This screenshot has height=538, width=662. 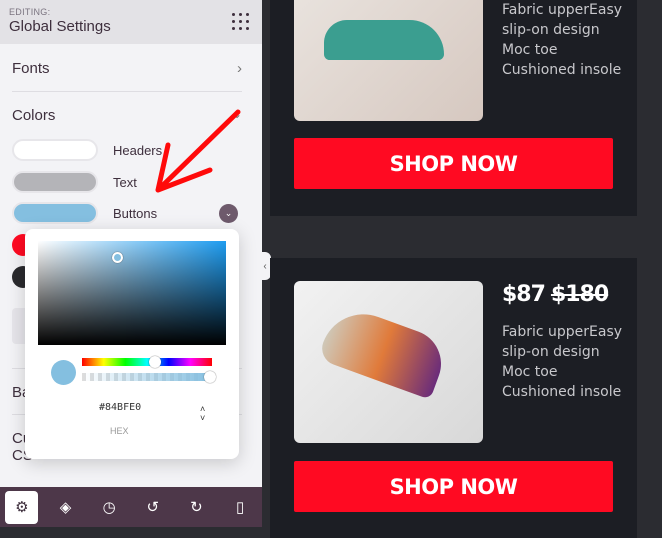 What do you see at coordinates (131, 22) in the screenshot?
I see `panel-header: EDITING: Global Settings` at bounding box center [131, 22].